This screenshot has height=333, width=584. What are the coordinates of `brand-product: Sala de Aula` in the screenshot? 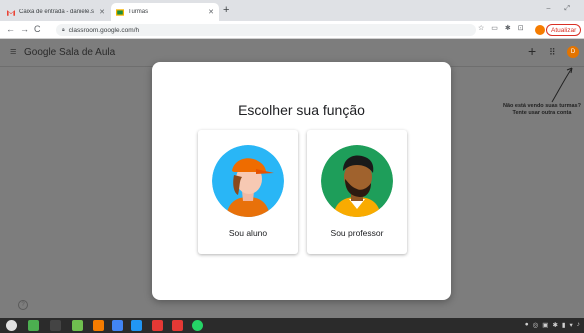 It's located at (86, 52).